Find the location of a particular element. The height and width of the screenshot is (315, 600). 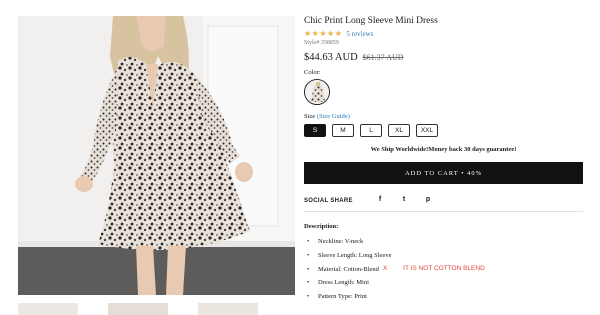

reviews-link: 5 reviews is located at coordinates (359, 34).